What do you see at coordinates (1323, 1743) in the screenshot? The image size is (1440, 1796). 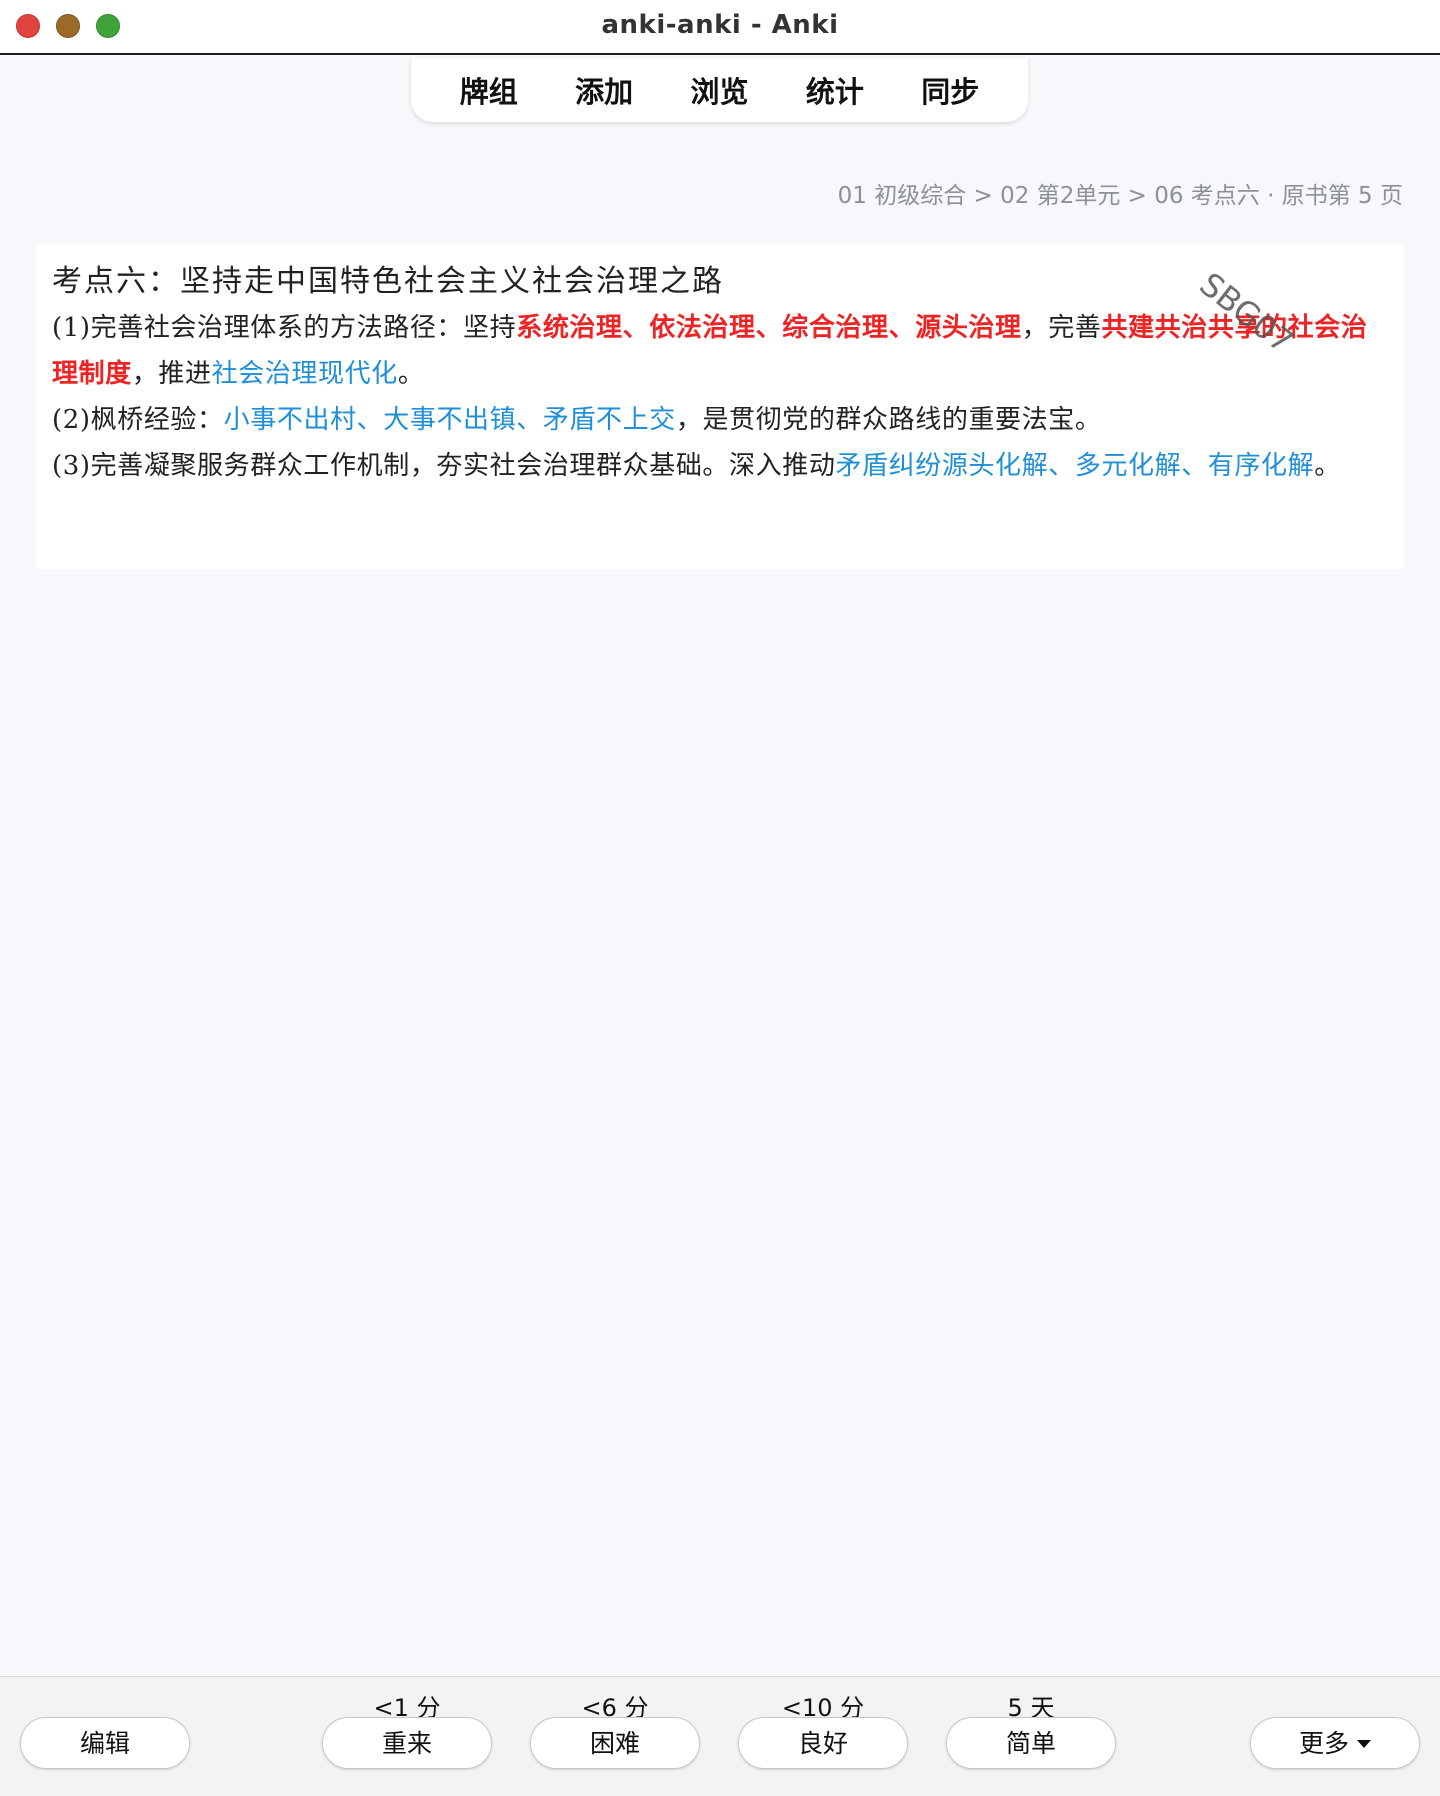 I see `more-button-label: 更多` at bounding box center [1323, 1743].